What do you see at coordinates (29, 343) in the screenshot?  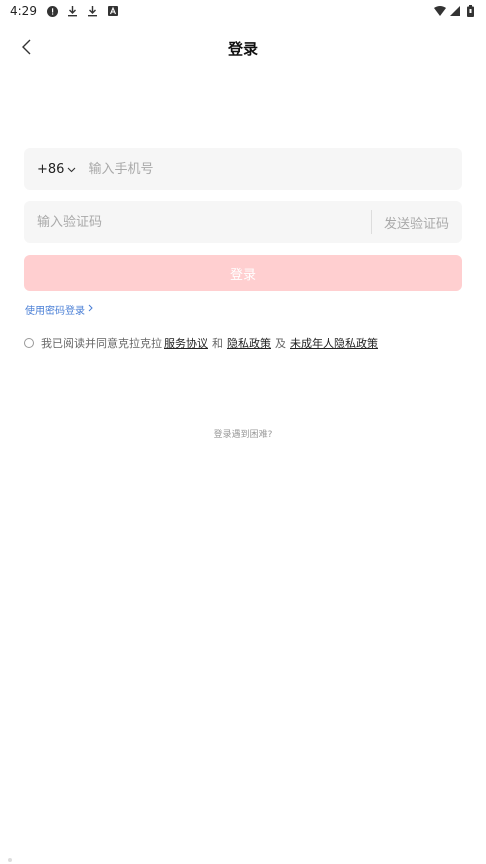 I see `agree-radio` at bounding box center [29, 343].